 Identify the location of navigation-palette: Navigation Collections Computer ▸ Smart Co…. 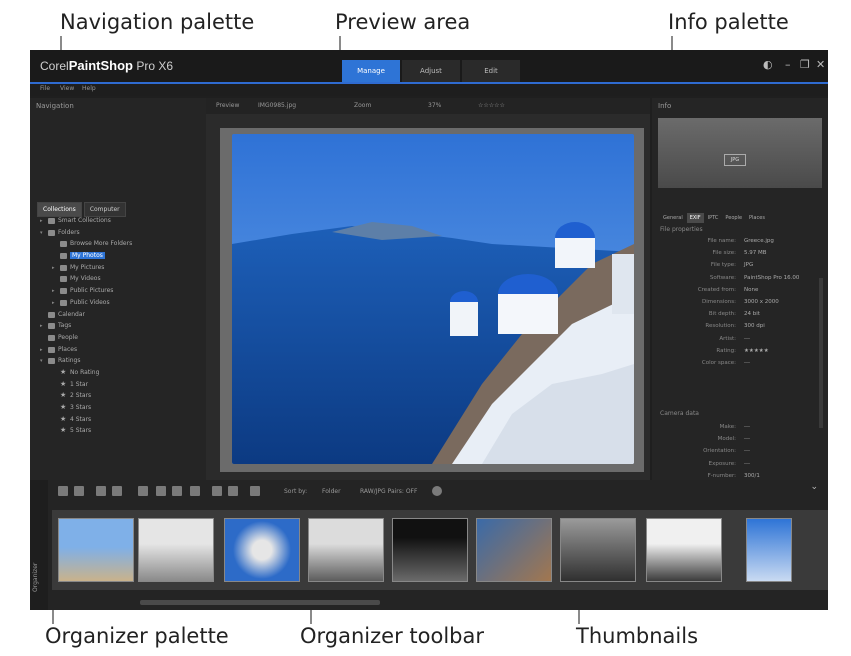
(118, 308).